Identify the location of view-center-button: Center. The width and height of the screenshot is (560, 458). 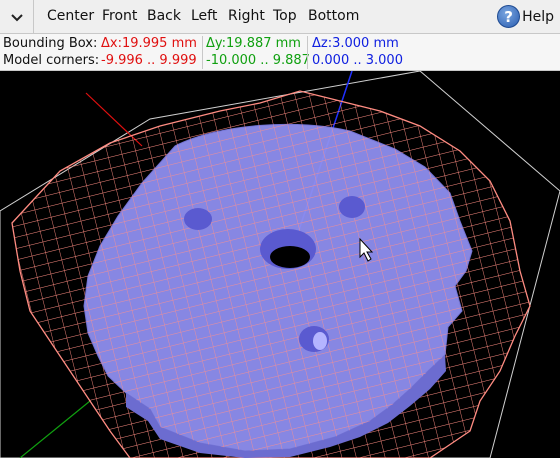
(70, 16).